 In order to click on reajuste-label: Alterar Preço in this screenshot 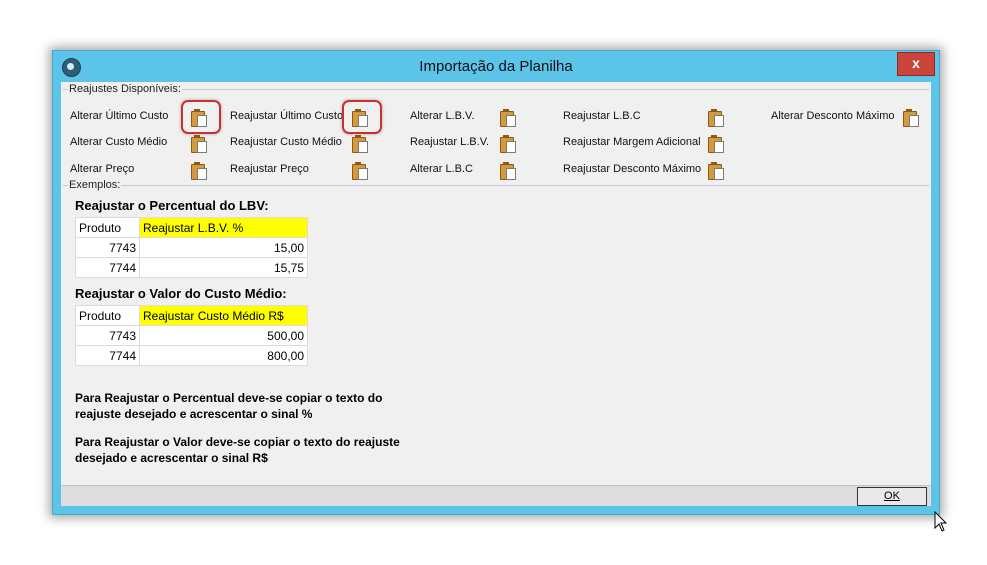, I will do `click(102, 169)`.